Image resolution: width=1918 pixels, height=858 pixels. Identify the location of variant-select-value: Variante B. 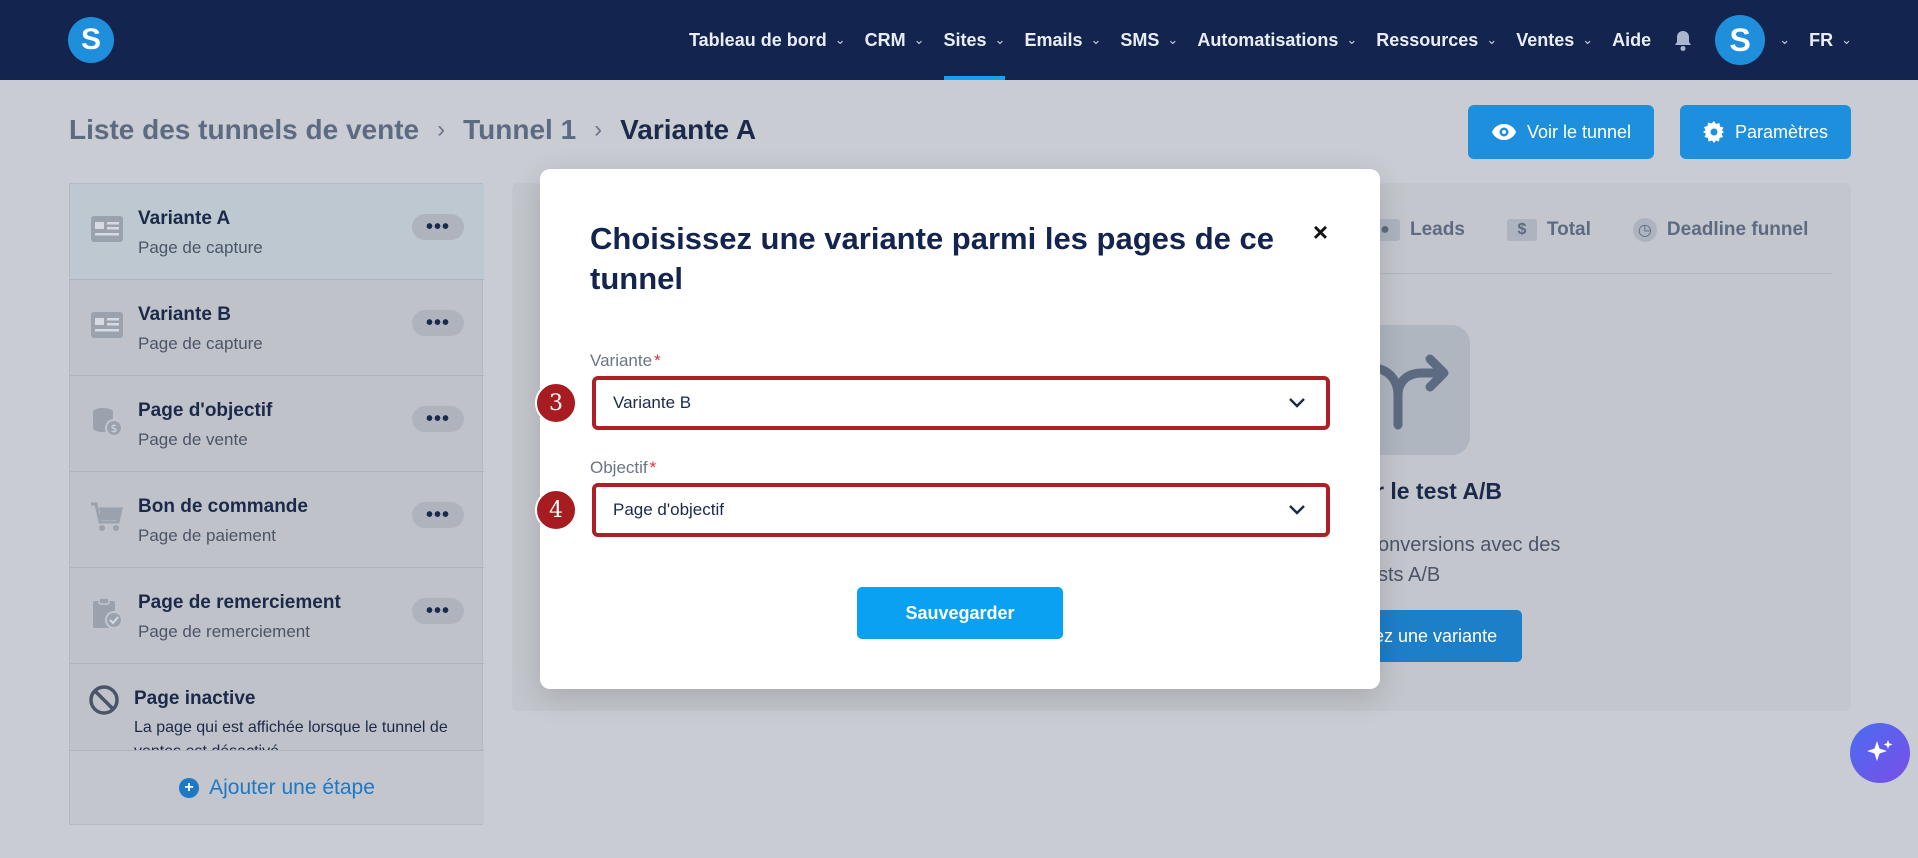
(652, 402).